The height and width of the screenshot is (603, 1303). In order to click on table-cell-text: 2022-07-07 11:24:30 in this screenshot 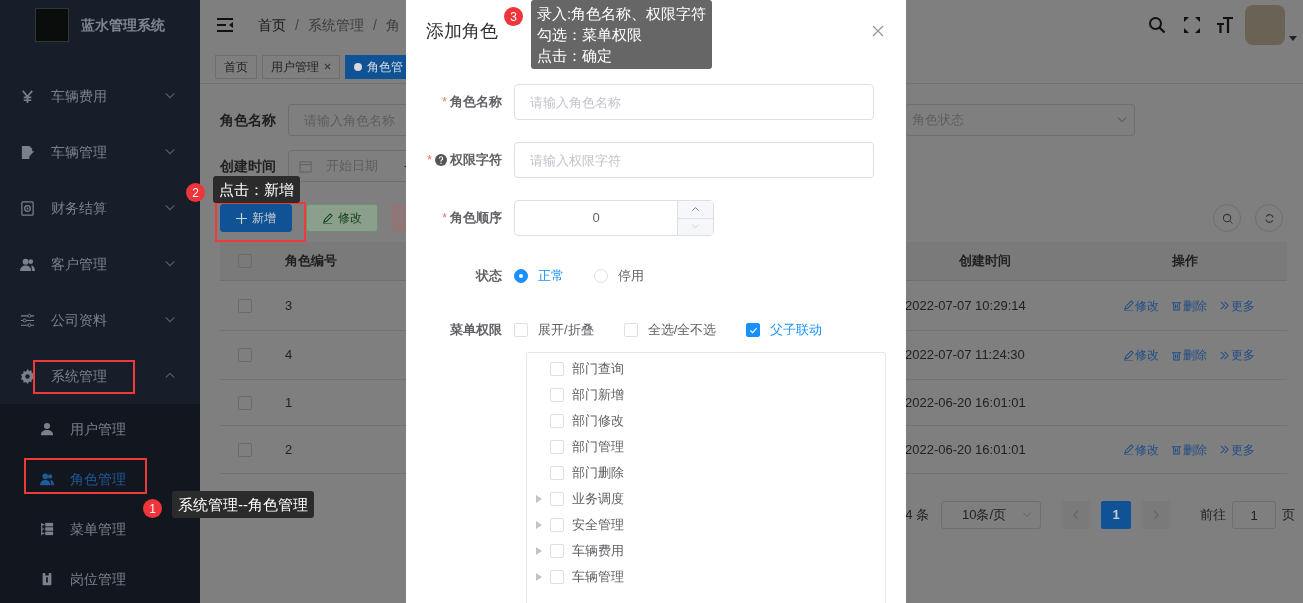, I will do `click(965, 355)`.